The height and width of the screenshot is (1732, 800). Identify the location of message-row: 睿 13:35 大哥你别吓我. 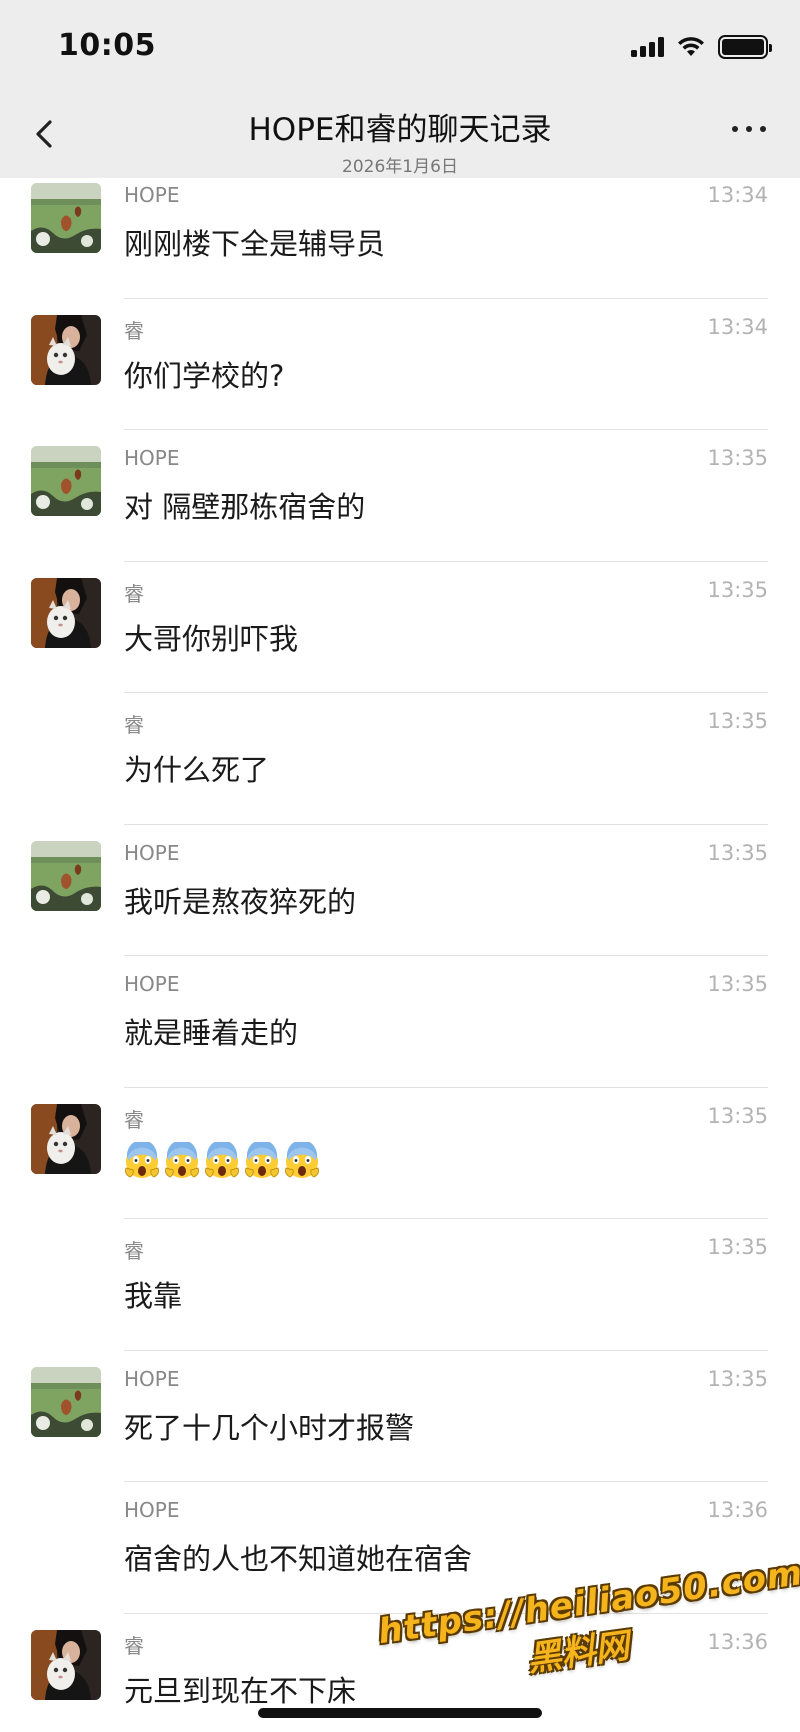
(400, 627).